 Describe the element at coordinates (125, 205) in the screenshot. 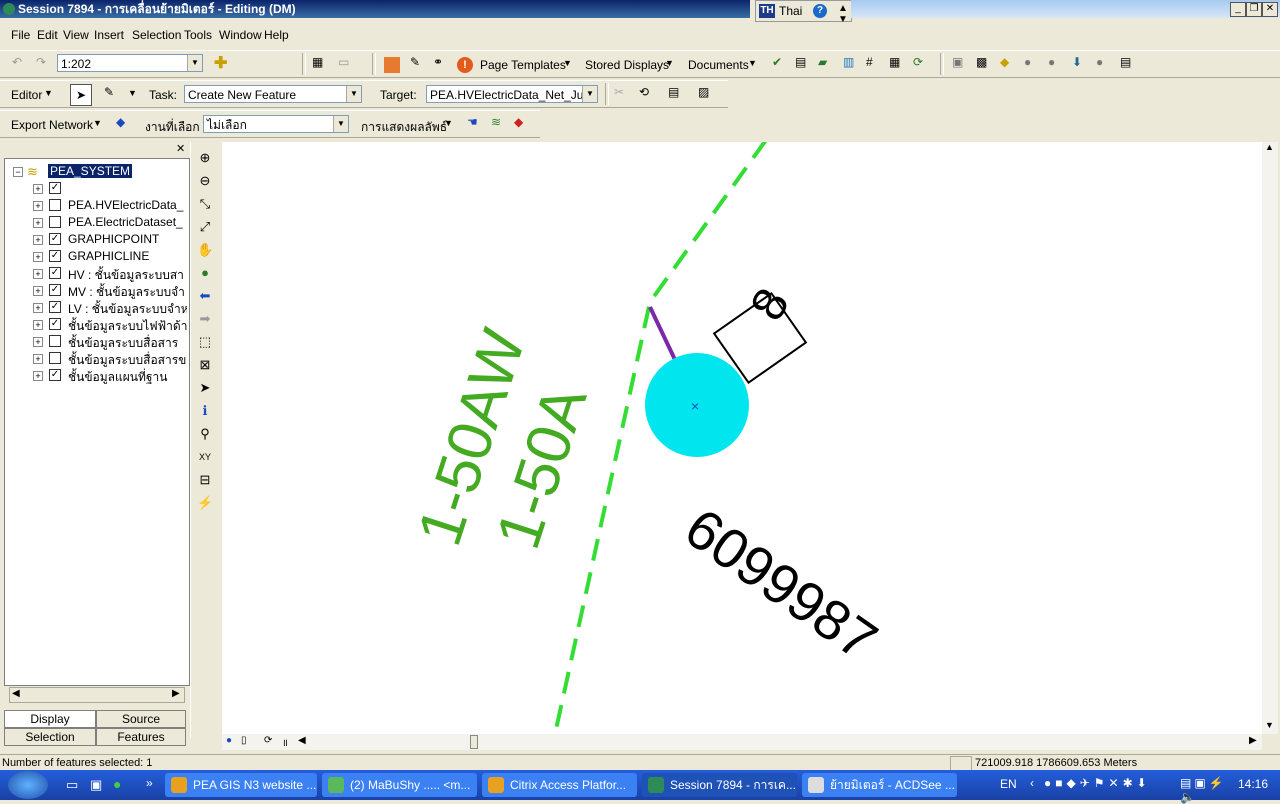

I see `layer-label: PEA.HVElectricData_` at that location.